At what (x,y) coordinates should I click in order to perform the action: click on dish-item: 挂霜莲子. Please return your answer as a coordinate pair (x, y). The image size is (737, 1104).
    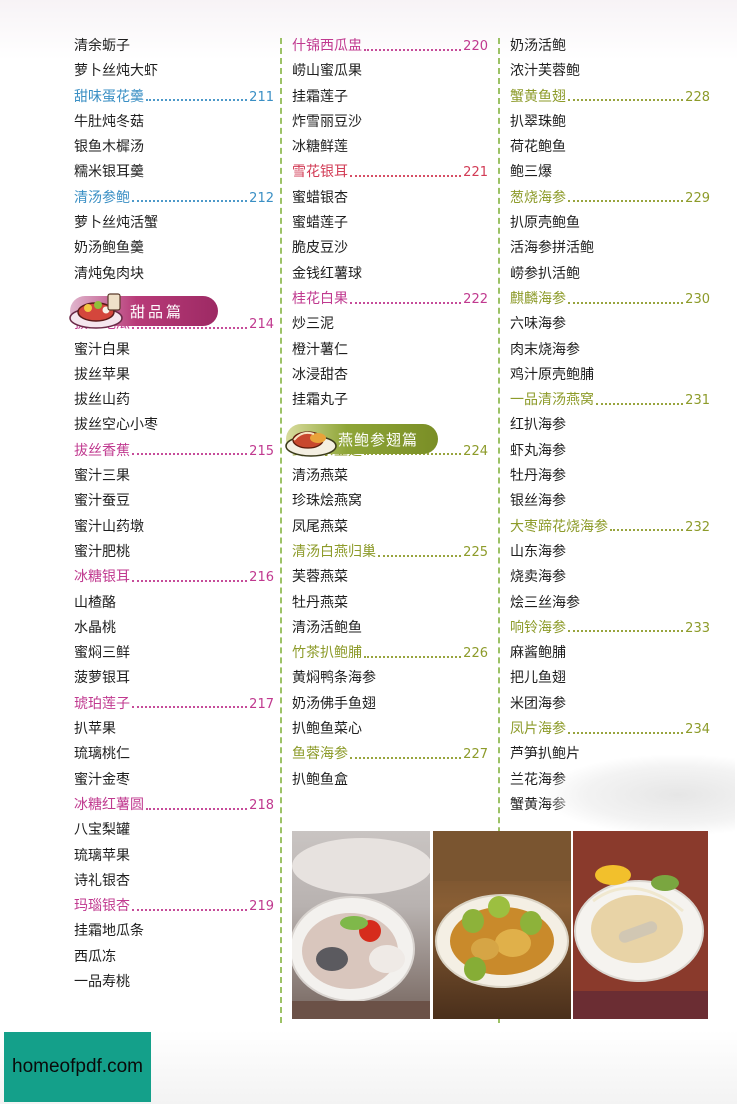
    Looking at the image, I should click on (320, 96).